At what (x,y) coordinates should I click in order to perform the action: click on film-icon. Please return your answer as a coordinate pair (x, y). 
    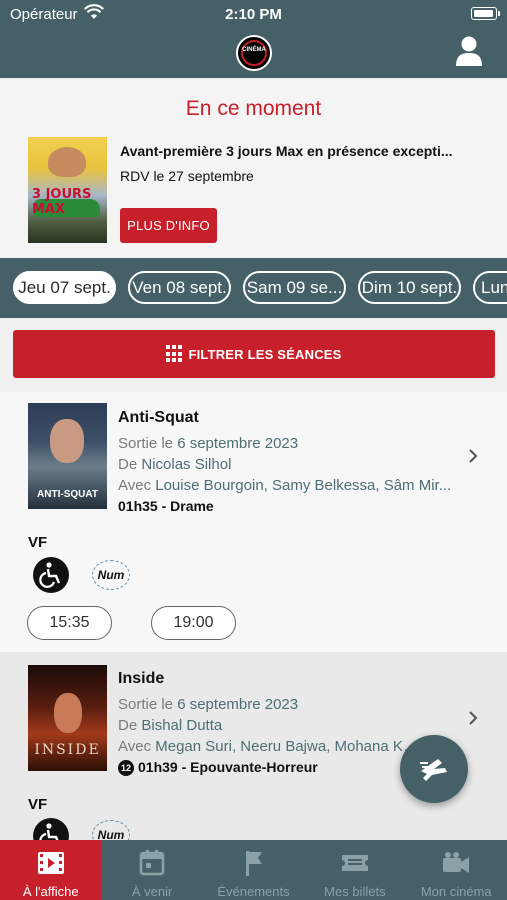
    Looking at the image, I should click on (50, 863).